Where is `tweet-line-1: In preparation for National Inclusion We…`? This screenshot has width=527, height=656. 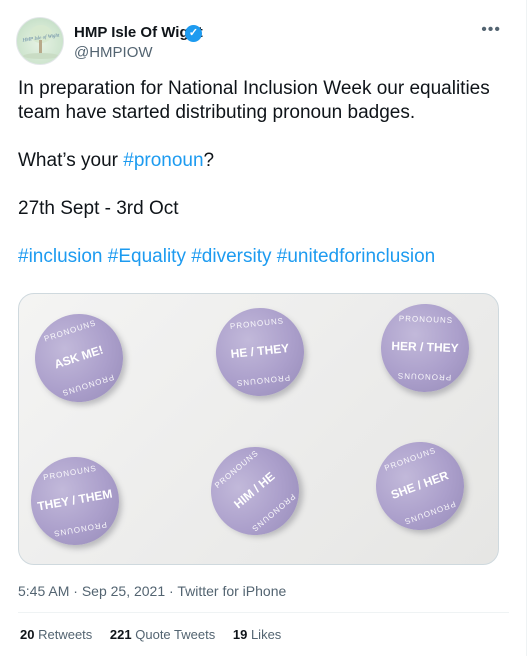 tweet-line-1: In preparation for National Inclusion We… is located at coordinates (254, 100).